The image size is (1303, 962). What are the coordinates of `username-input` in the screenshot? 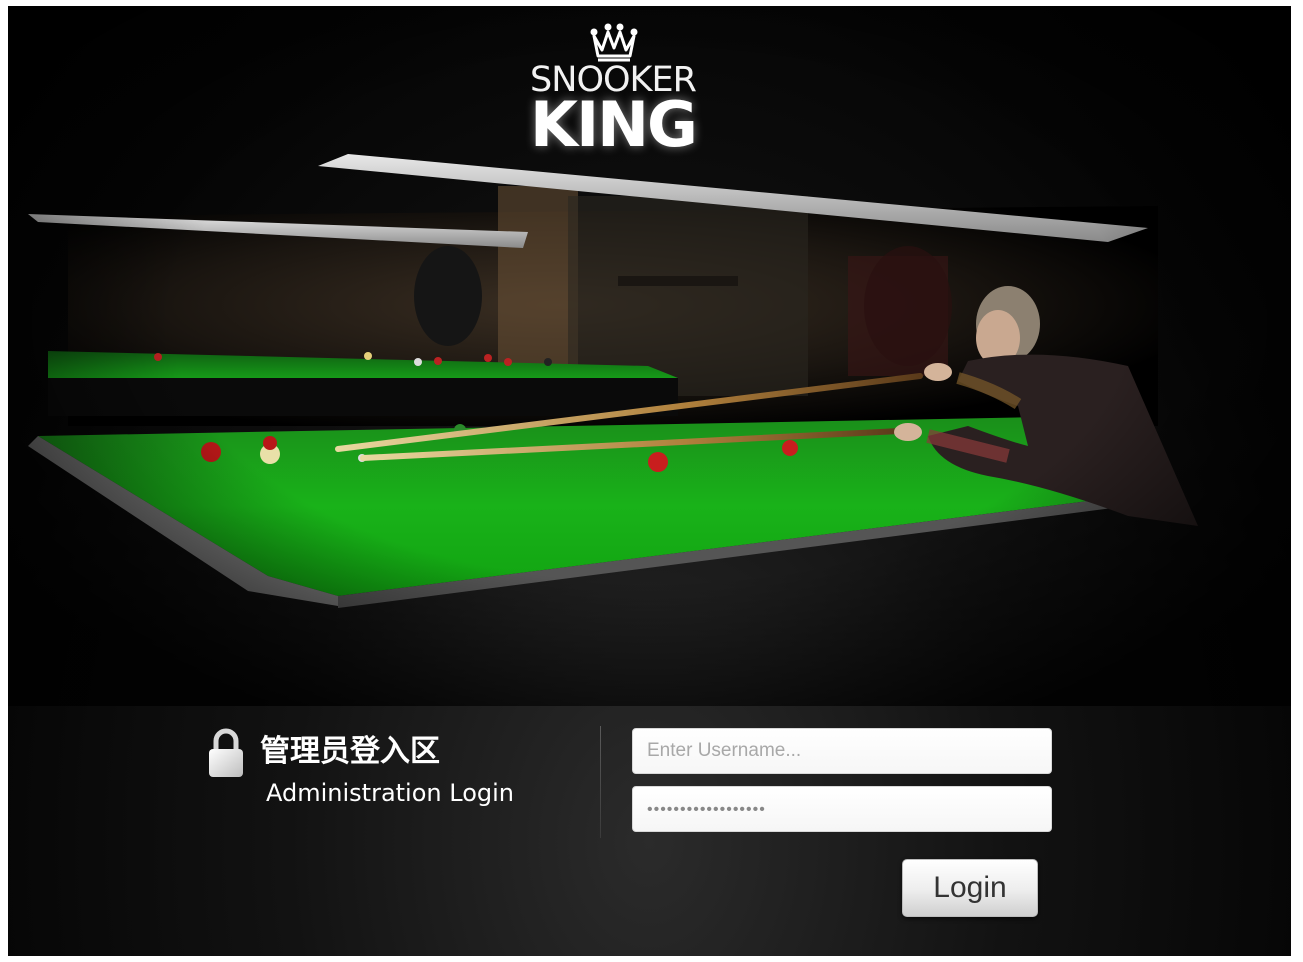 It's located at (842, 751).